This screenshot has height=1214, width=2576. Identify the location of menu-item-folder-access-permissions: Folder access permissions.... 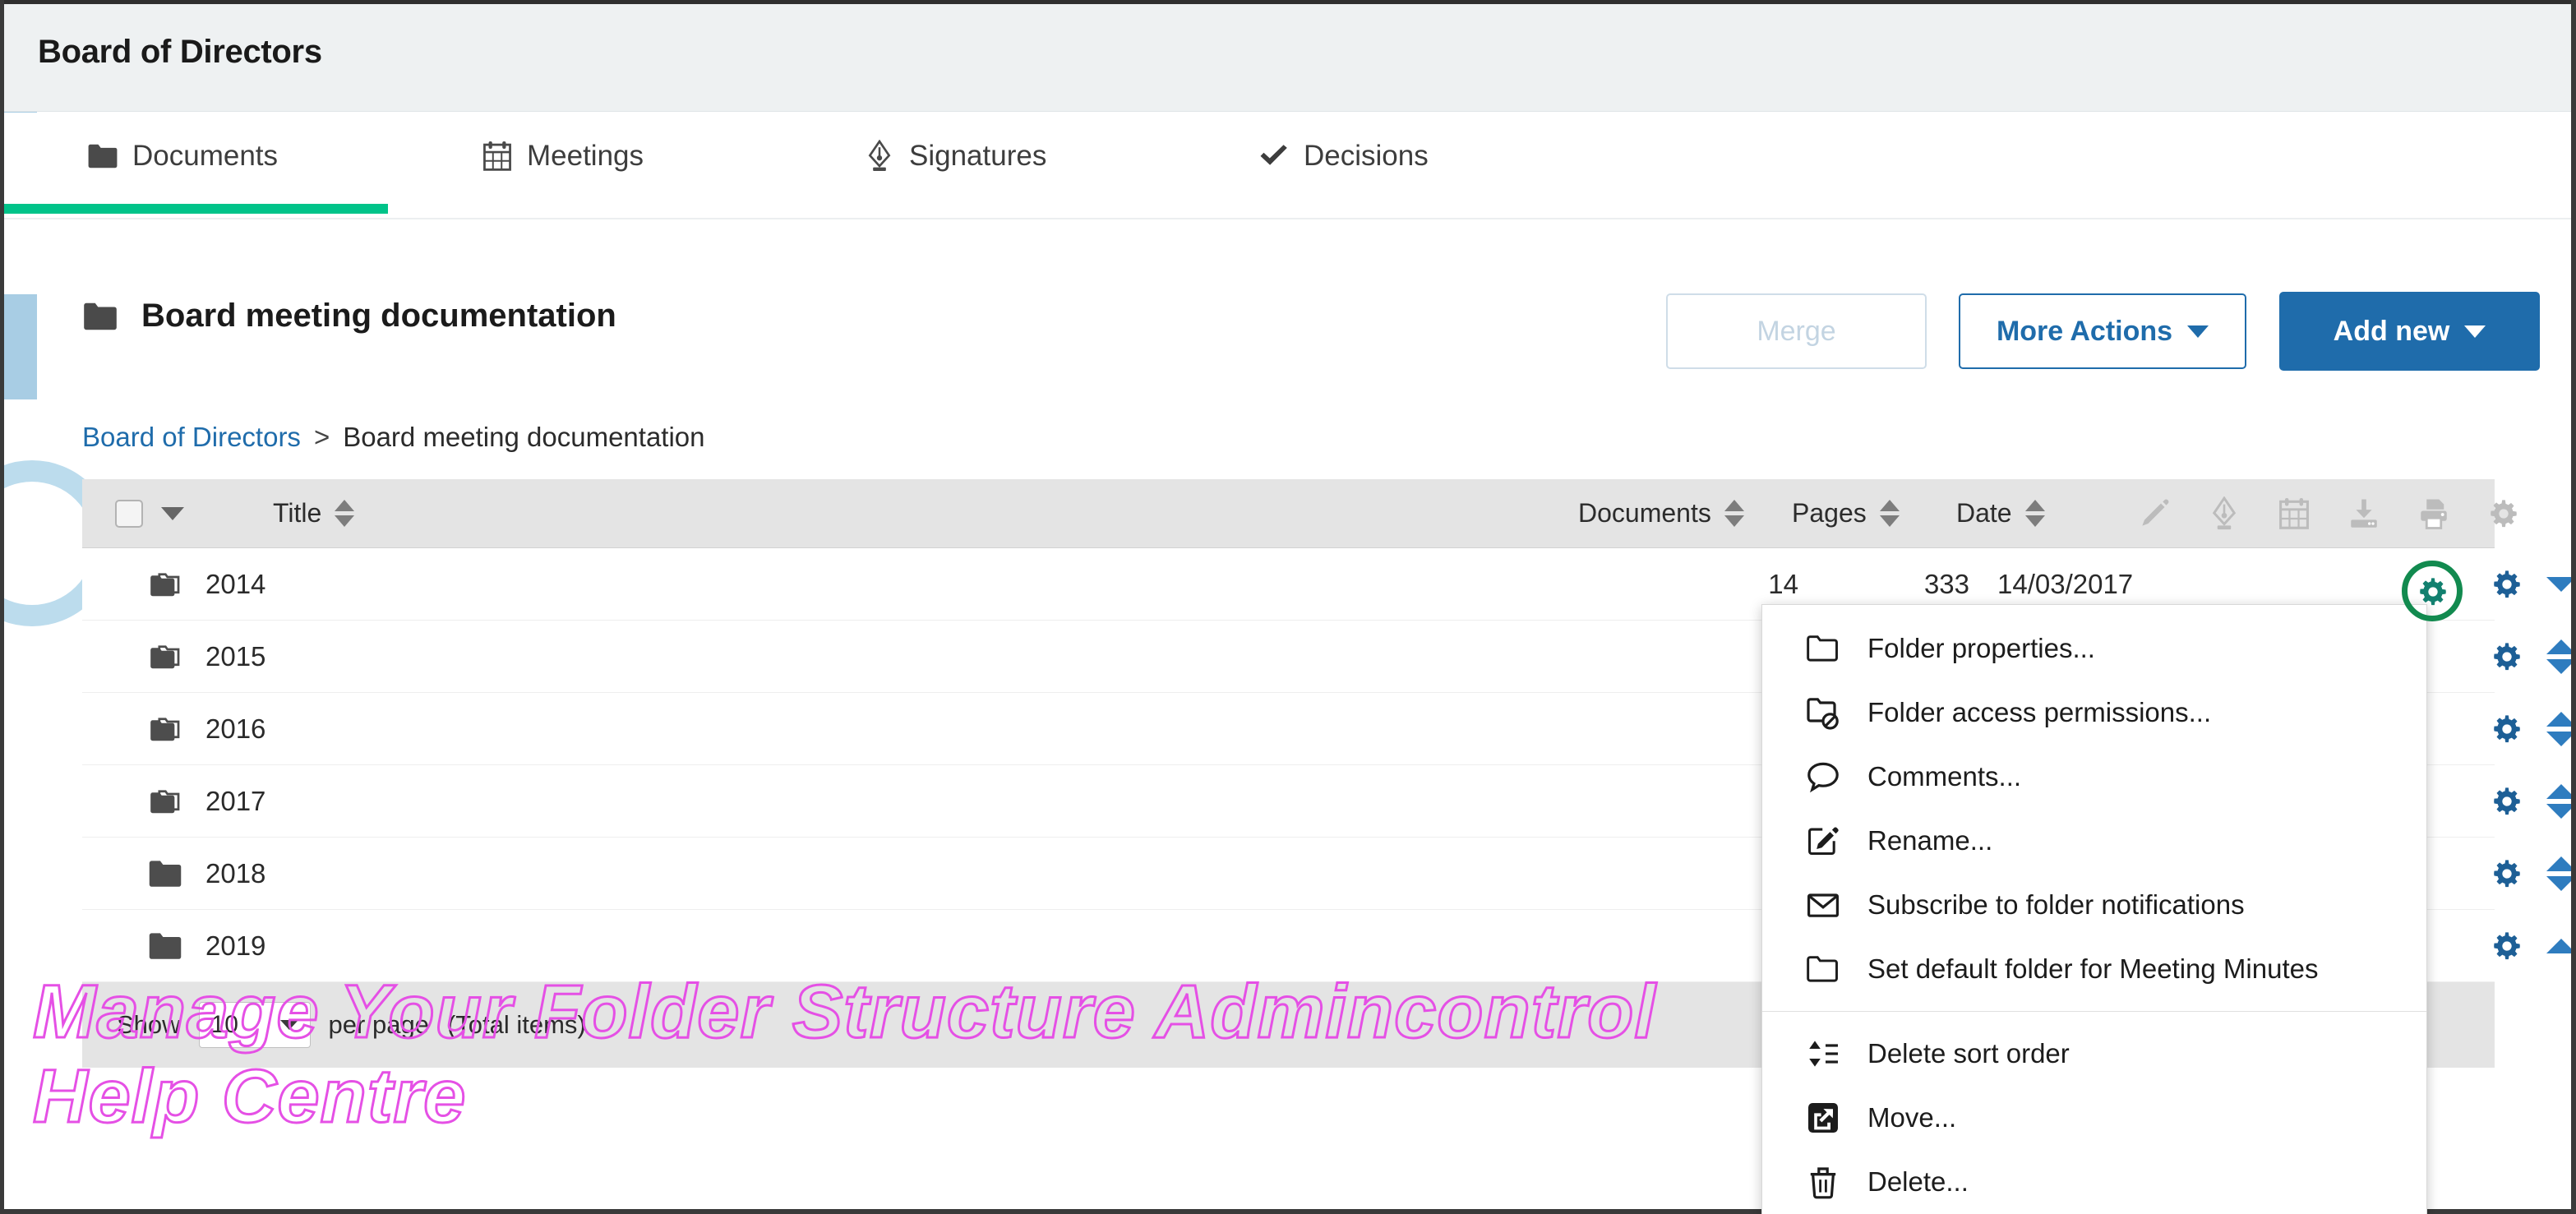
(2094, 713).